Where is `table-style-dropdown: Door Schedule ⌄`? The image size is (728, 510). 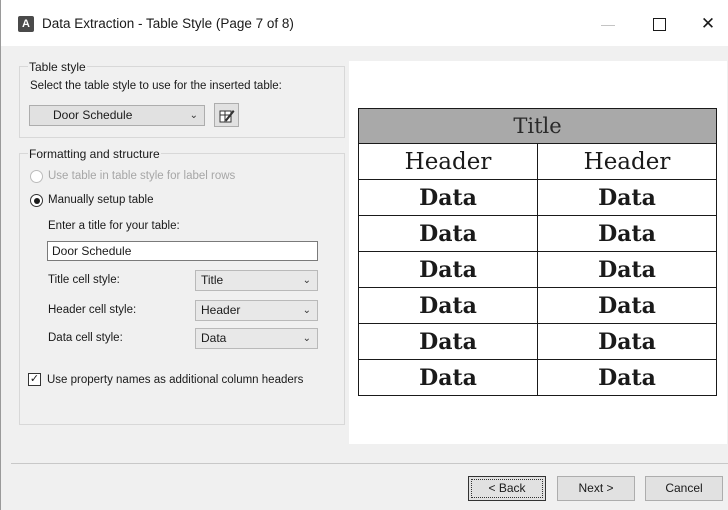
table-style-dropdown: Door Schedule ⌄ is located at coordinates (117, 115).